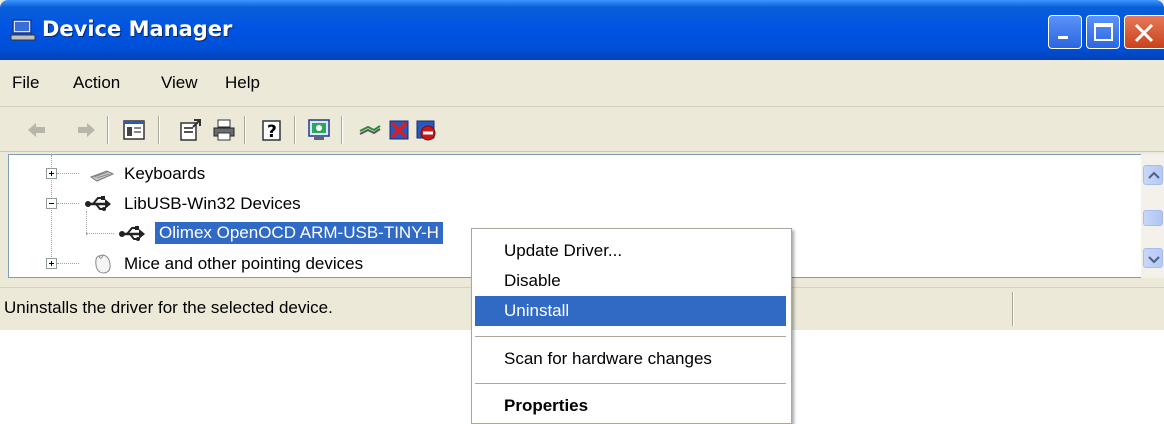  Describe the element at coordinates (102, 176) in the screenshot. I see `keyboard-icon` at that location.